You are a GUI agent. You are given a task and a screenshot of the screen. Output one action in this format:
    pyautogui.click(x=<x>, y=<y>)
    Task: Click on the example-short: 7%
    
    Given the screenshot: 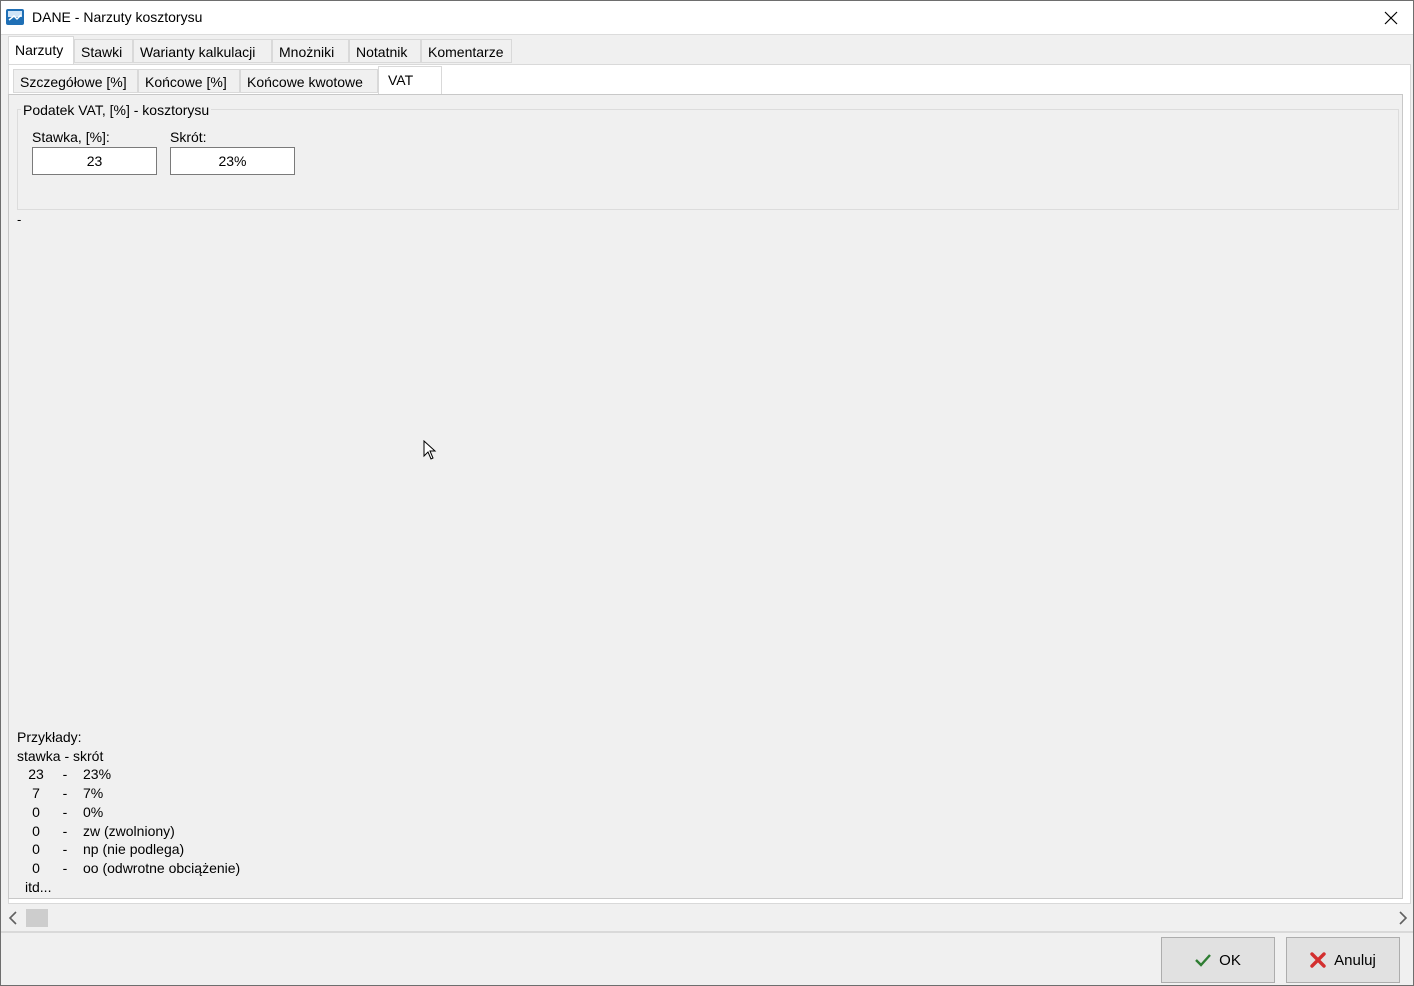 What is the action you would take?
    pyautogui.click(x=93, y=793)
    